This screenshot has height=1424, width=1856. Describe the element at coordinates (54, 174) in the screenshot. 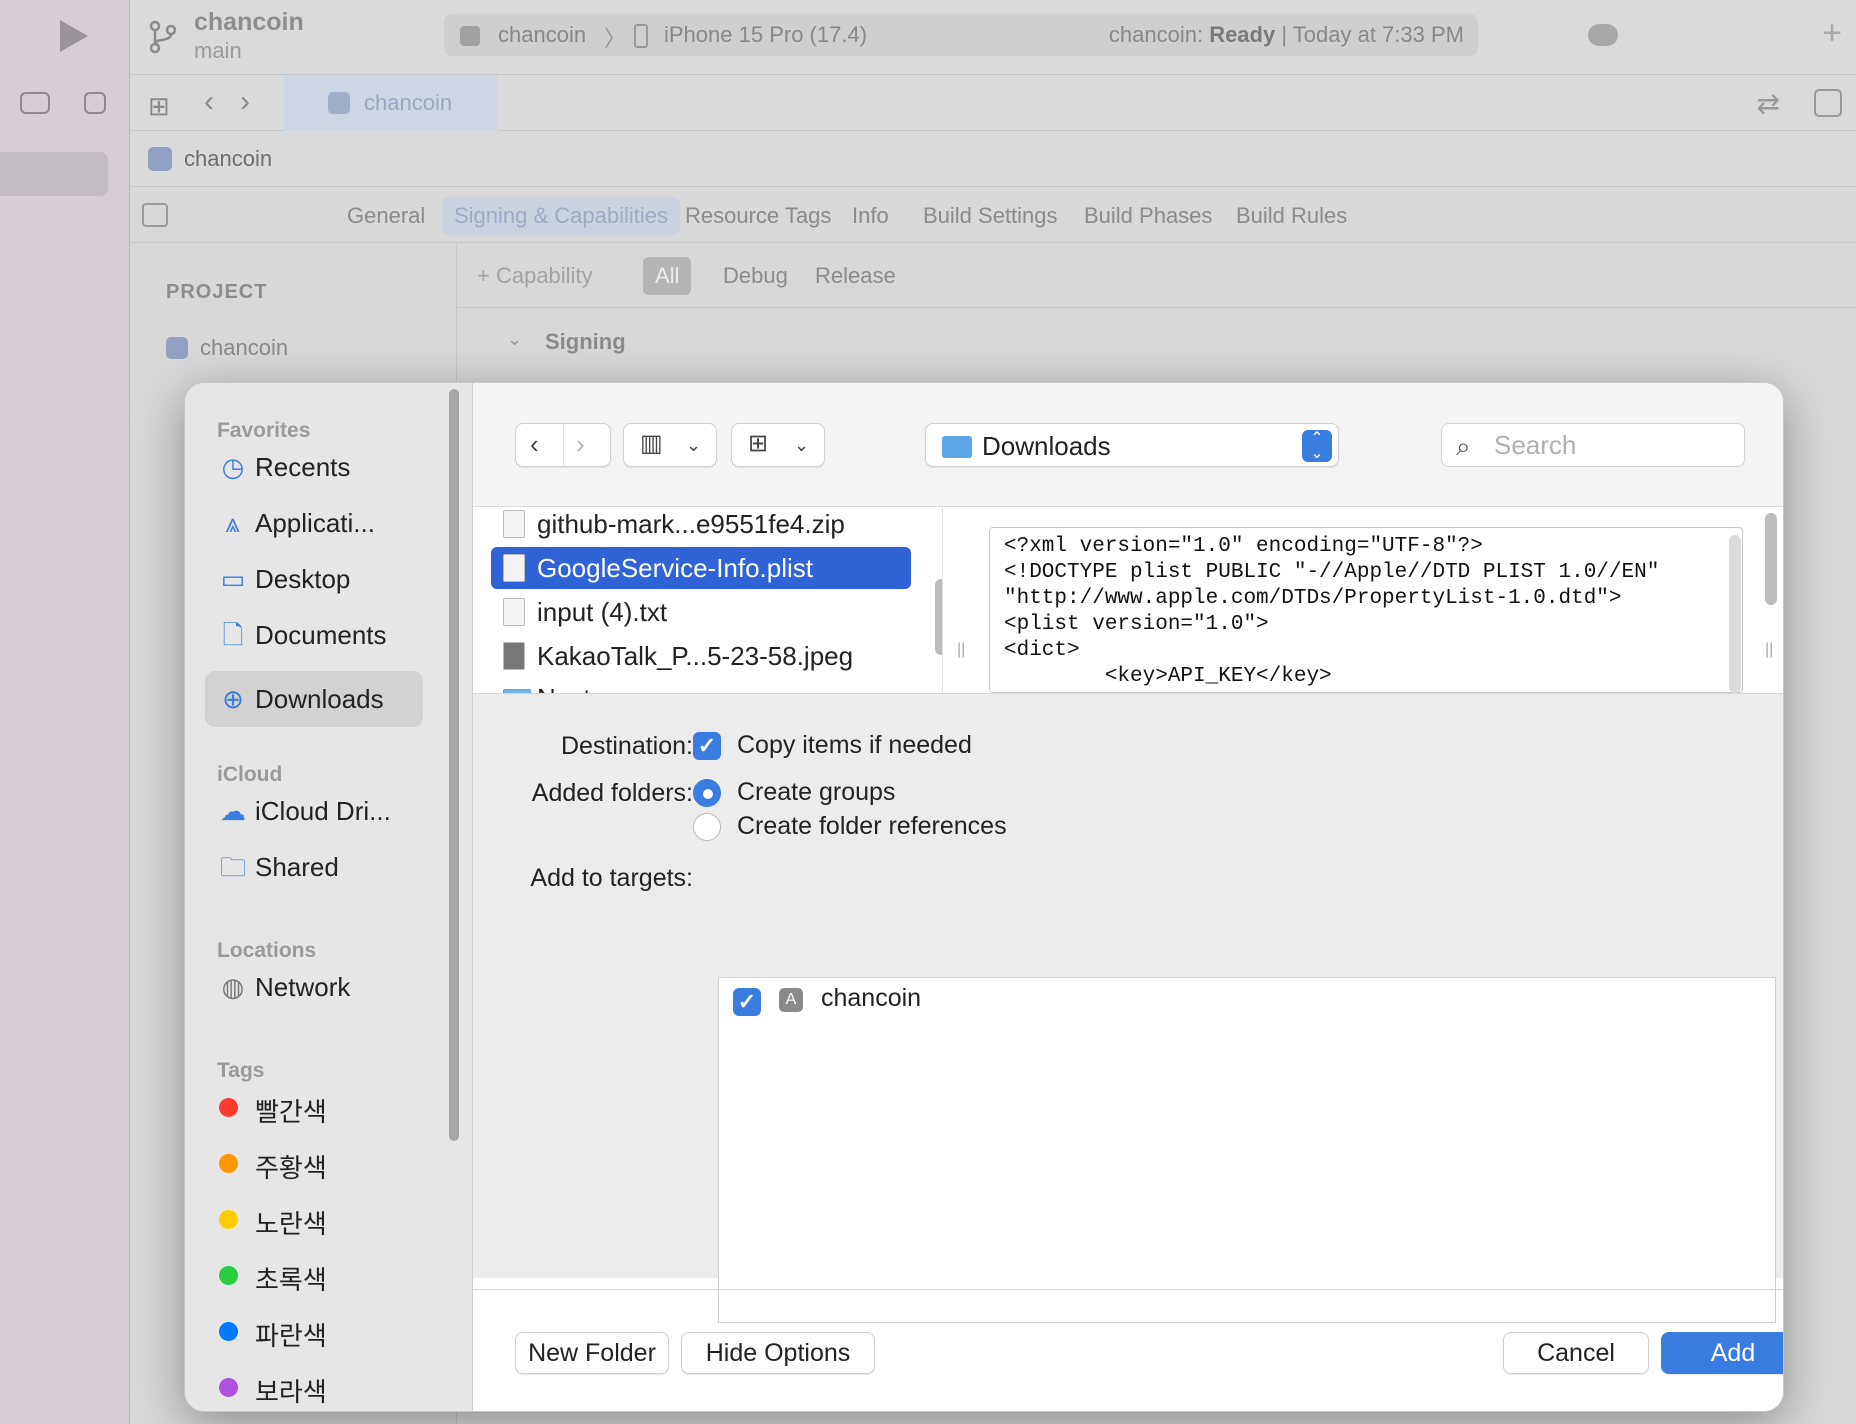

I see `navigator-selection` at that location.